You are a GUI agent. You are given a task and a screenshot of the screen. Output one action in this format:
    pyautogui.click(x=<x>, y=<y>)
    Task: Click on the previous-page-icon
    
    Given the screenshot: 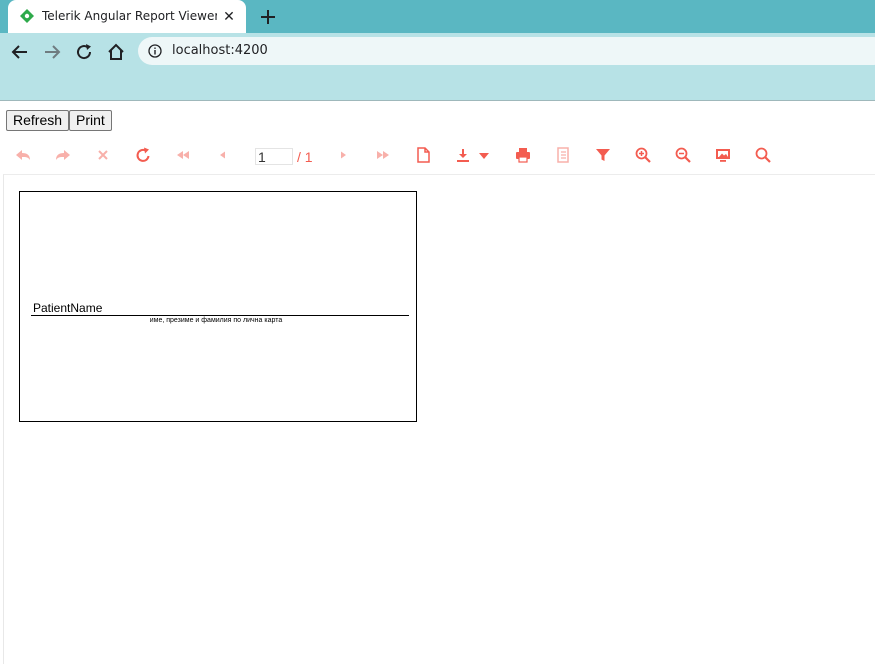 What is the action you would take?
    pyautogui.click(x=223, y=155)
    